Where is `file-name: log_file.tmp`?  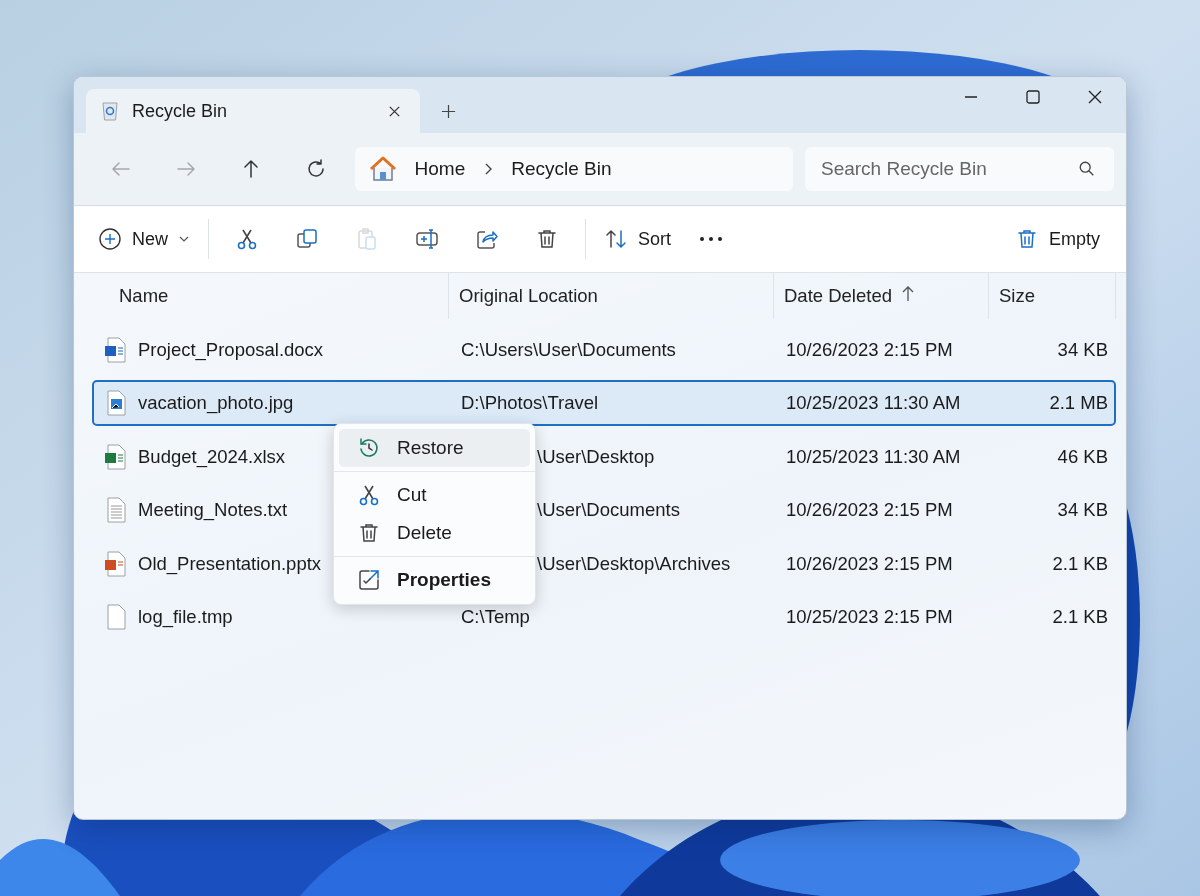 file-name: log_file.tmp is located at coordinates (185, 617).